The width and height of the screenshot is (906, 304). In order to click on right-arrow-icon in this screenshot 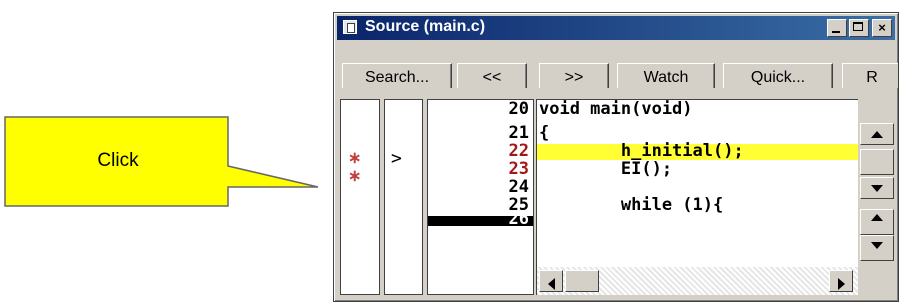, I will do `click(841, 284)`.